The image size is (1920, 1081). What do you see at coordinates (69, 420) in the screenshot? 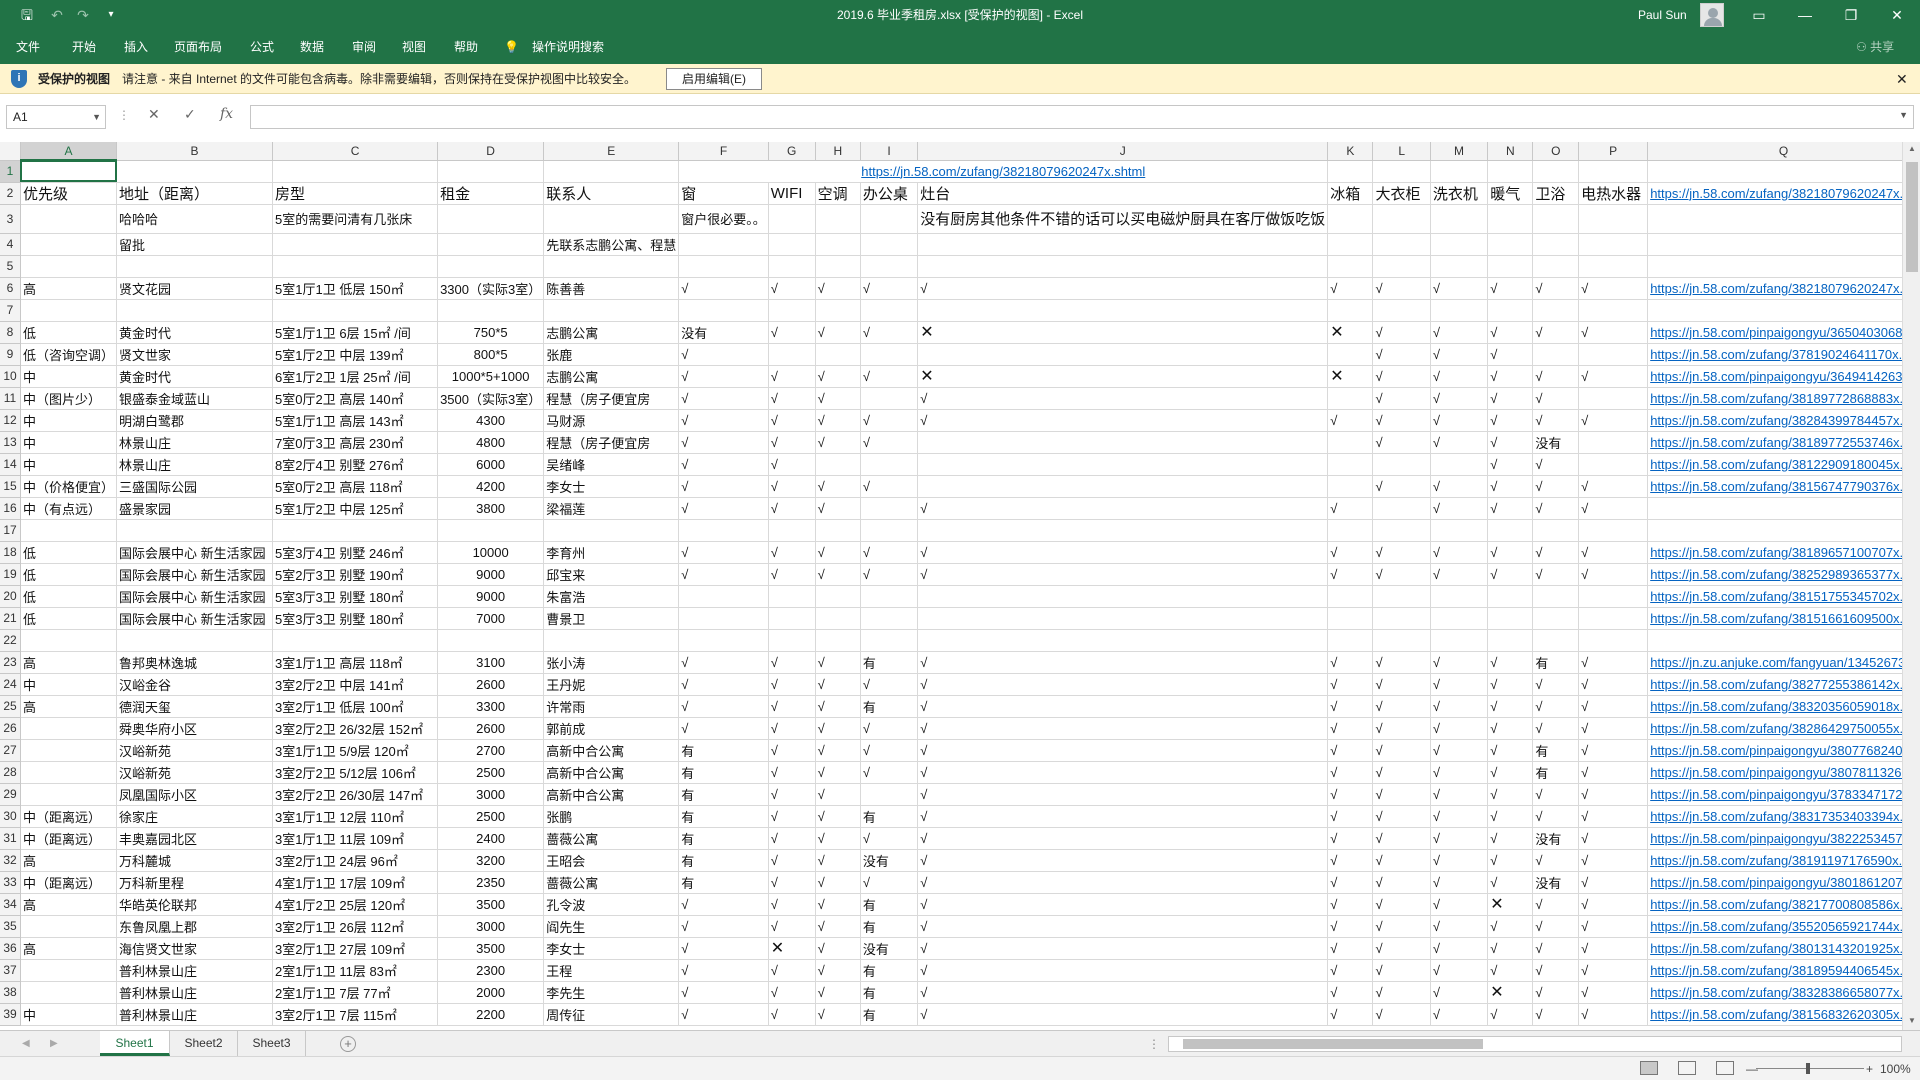
I see `cell-a12: 中` at bounding box center [69, 420].